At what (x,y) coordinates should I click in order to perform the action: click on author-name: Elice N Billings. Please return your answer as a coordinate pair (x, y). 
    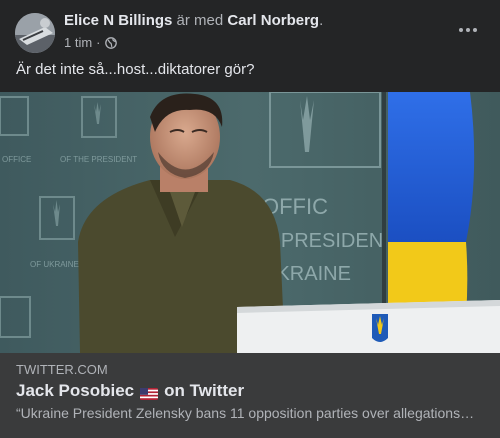
    Looking at the image, I should click on (118, 20).